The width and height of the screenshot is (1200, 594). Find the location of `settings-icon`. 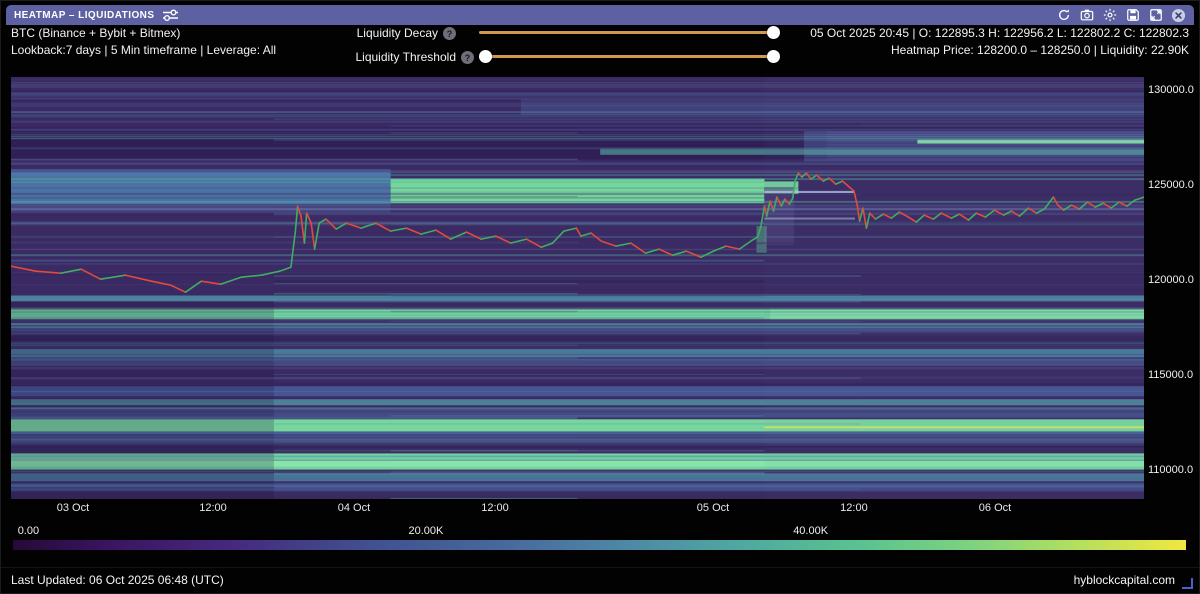

settings-icon is located at coordinates (1109, 15).